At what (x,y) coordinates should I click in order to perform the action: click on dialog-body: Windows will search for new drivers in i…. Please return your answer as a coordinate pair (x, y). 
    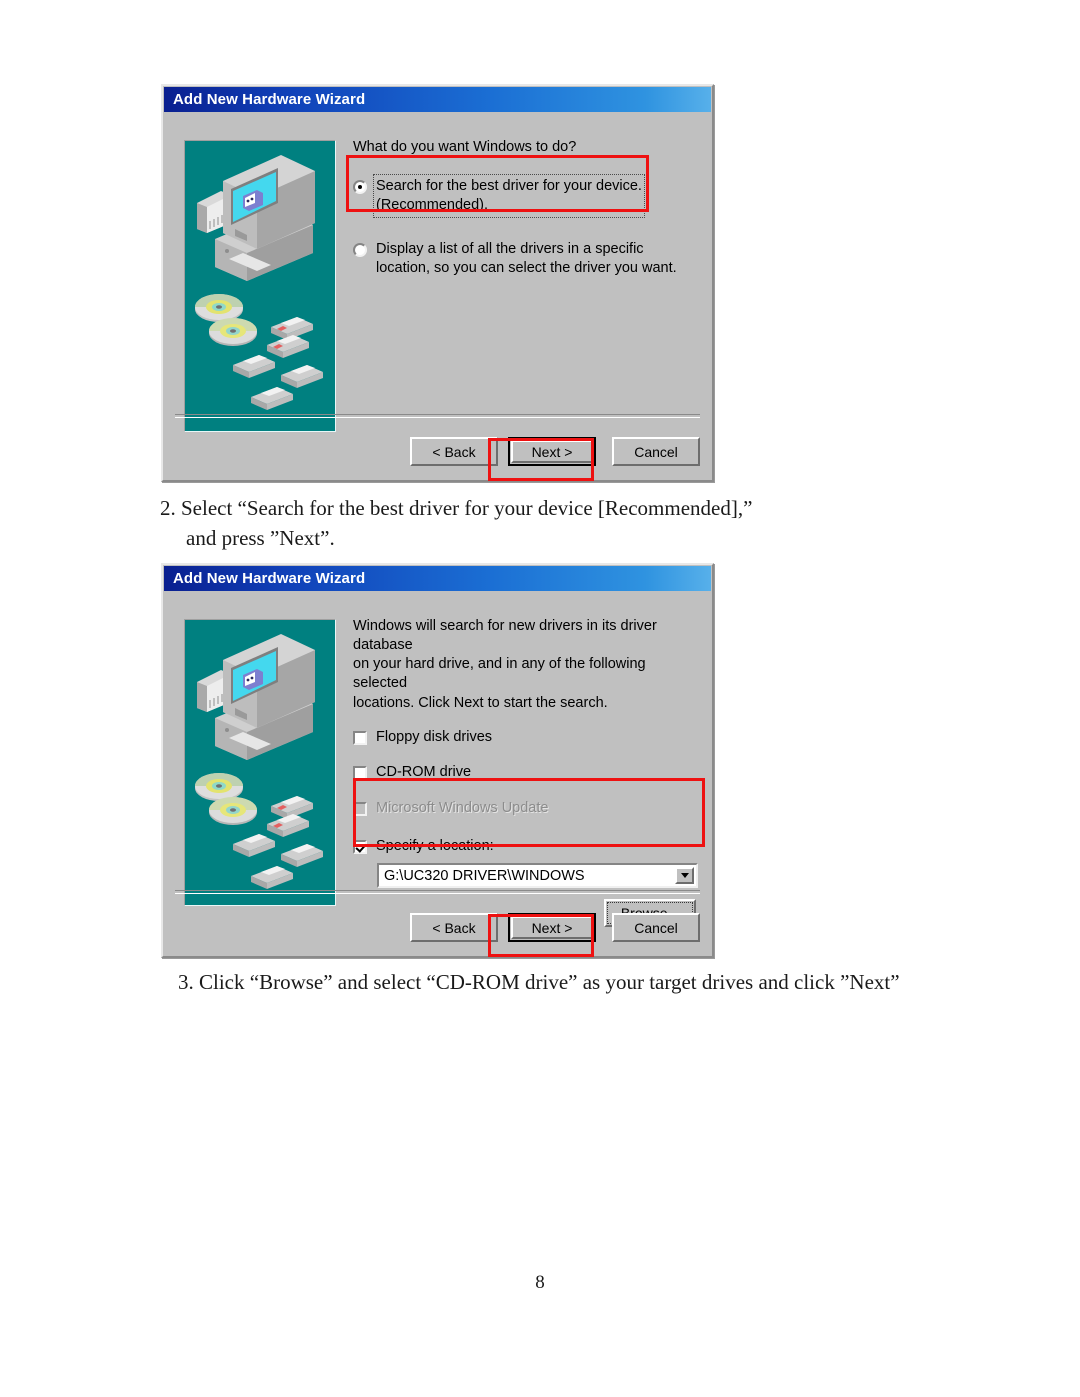
    Looking at the image, I should click on (437, 773).